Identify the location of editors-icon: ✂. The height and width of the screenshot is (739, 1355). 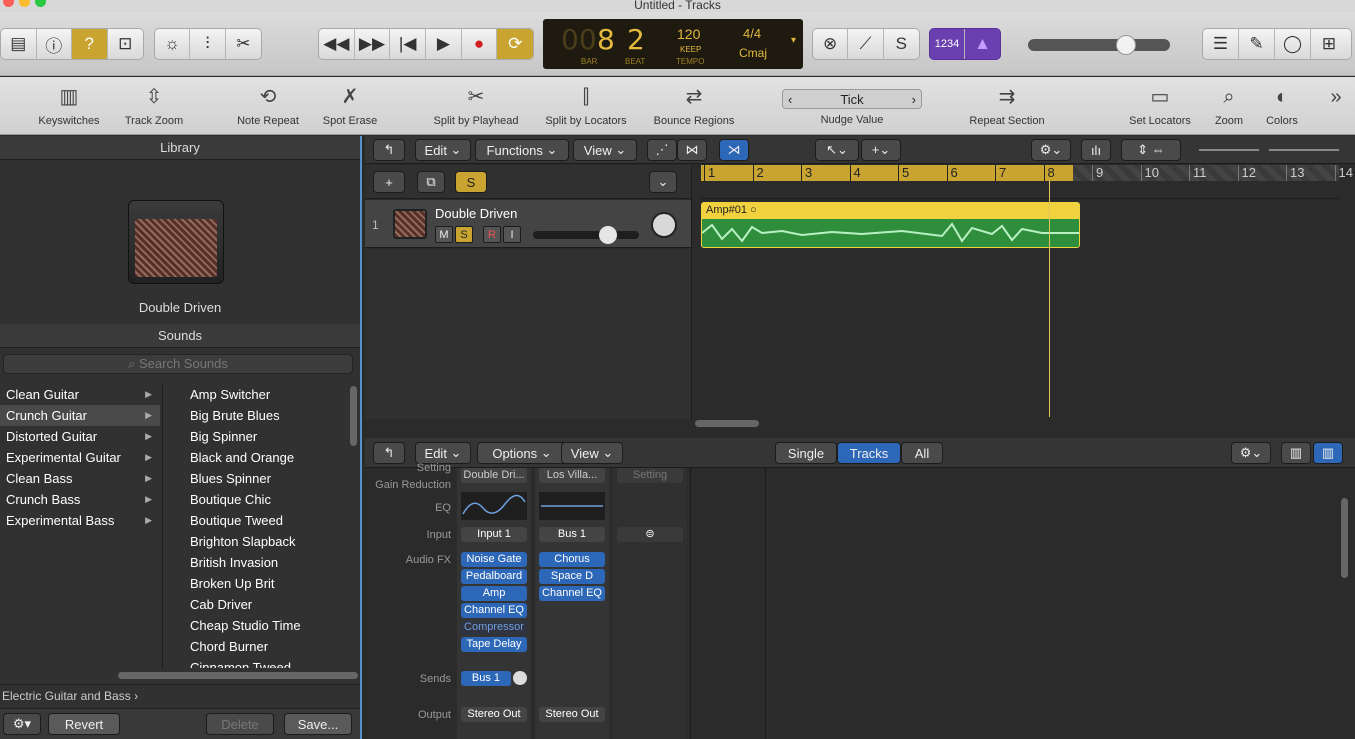
(243, 44).